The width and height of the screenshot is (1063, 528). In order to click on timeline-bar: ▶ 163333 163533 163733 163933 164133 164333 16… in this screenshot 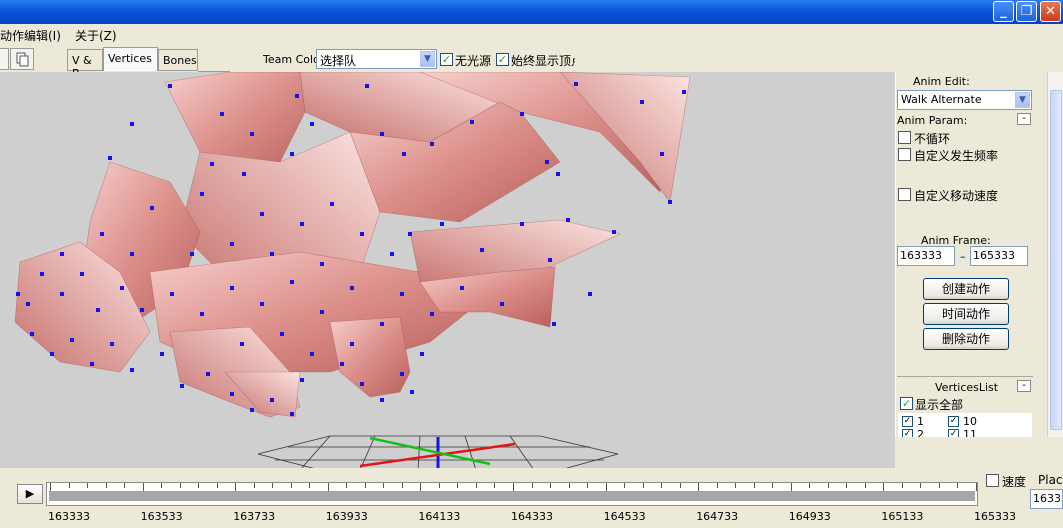, I will do `click(531, 498)`.